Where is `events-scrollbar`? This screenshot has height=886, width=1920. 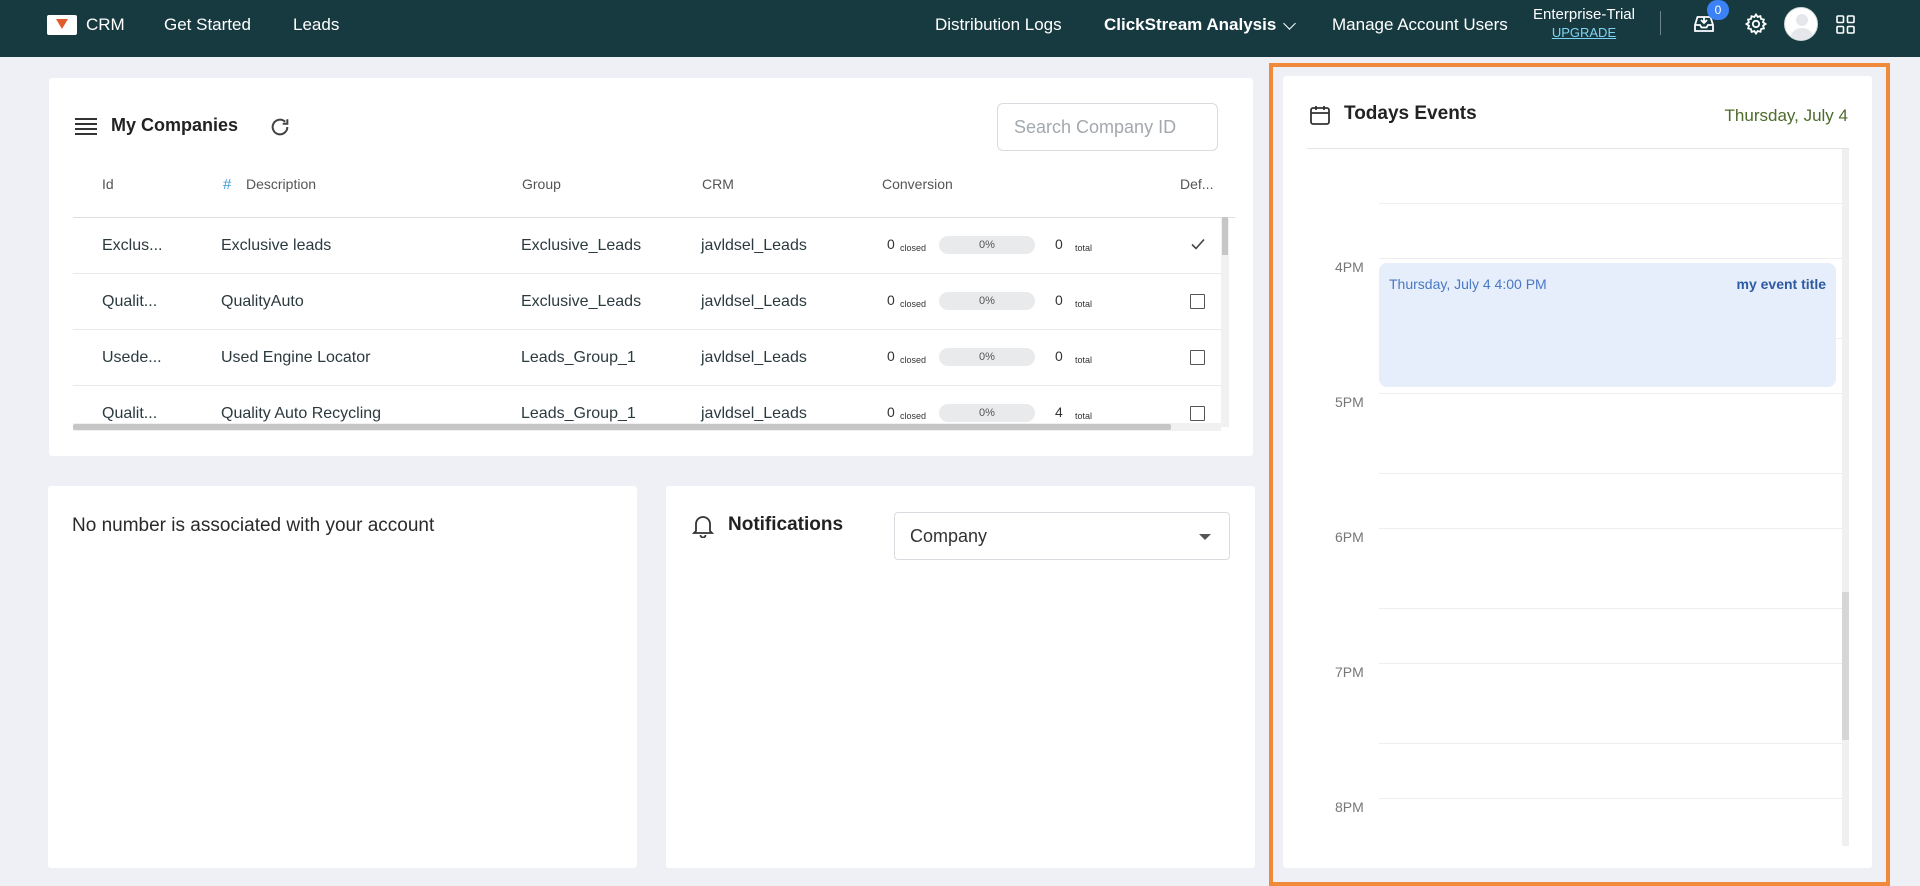
events-scrollbar is located at coordinates (1845, 497).